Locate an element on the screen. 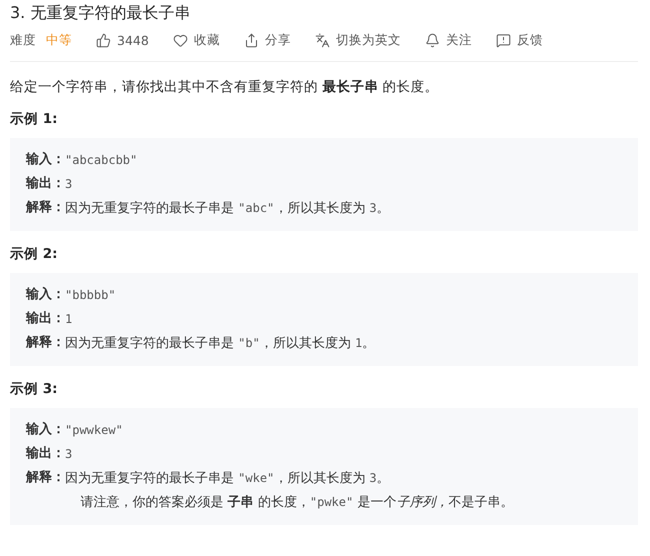  line-text: 因为无重复字符的最长子串是 "wke"，所以其长度为 3。 is located at coordinates (227, 479).